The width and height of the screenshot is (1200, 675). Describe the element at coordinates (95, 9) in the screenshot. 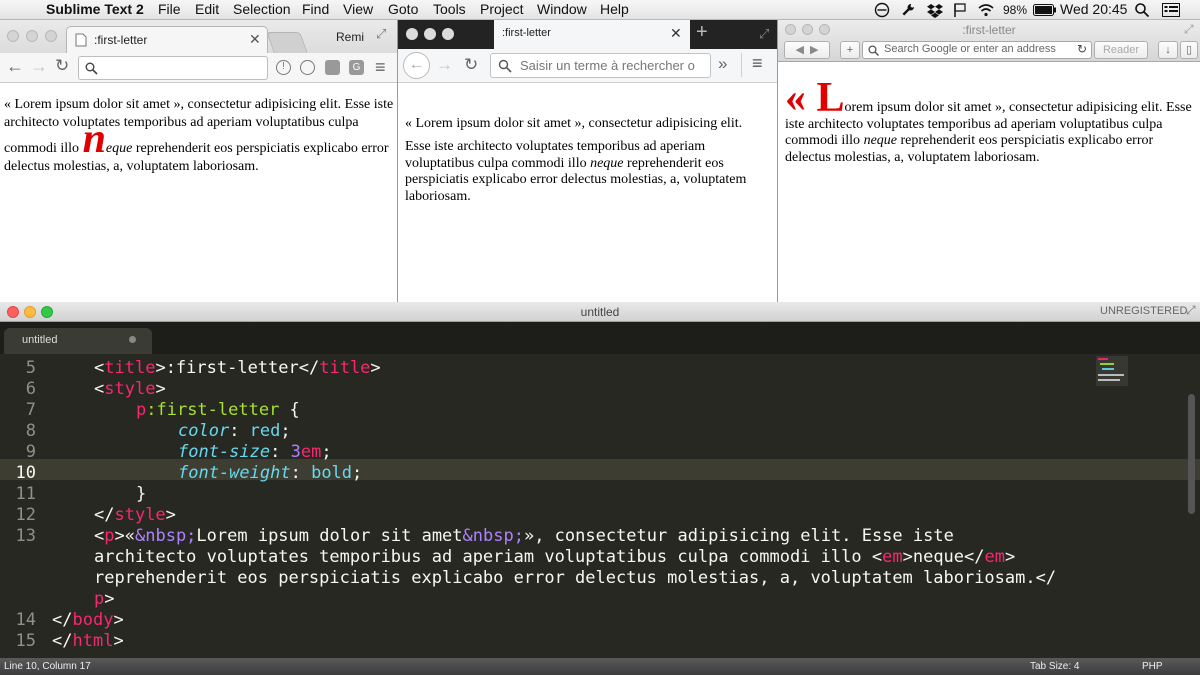

I see `menu-app-name: Sublime Text 2` at that location.